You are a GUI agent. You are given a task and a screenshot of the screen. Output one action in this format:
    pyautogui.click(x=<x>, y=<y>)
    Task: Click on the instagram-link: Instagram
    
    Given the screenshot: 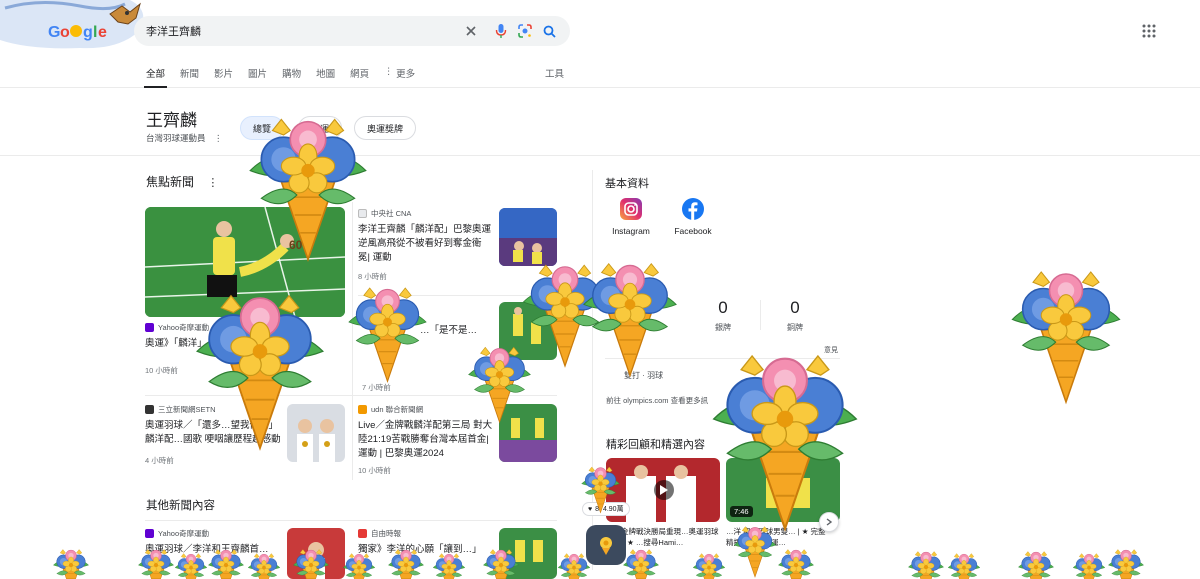 What is the action you would take?
    pyautogui.click(x=631, y=217)
    